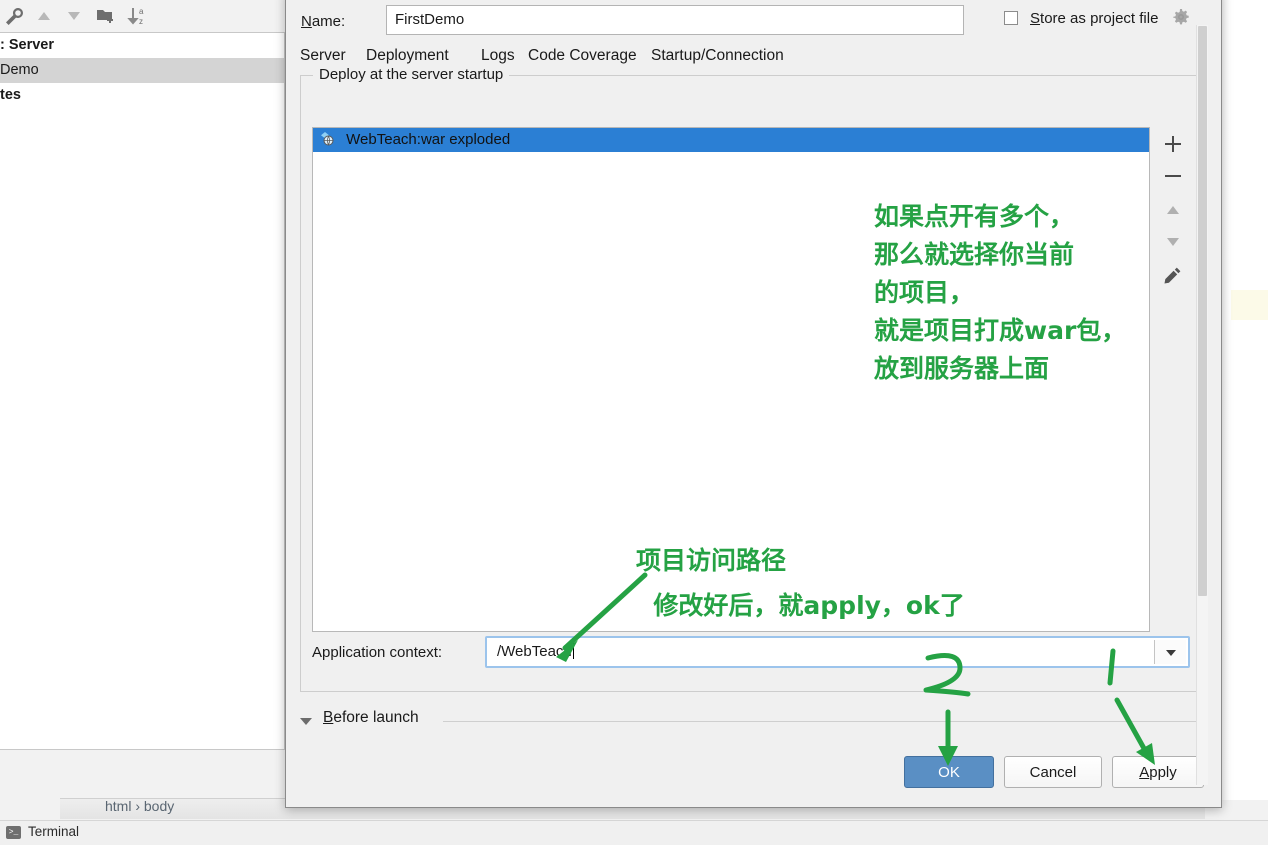  I want to click on name-label-mnemonic: N, so click(306, 21).